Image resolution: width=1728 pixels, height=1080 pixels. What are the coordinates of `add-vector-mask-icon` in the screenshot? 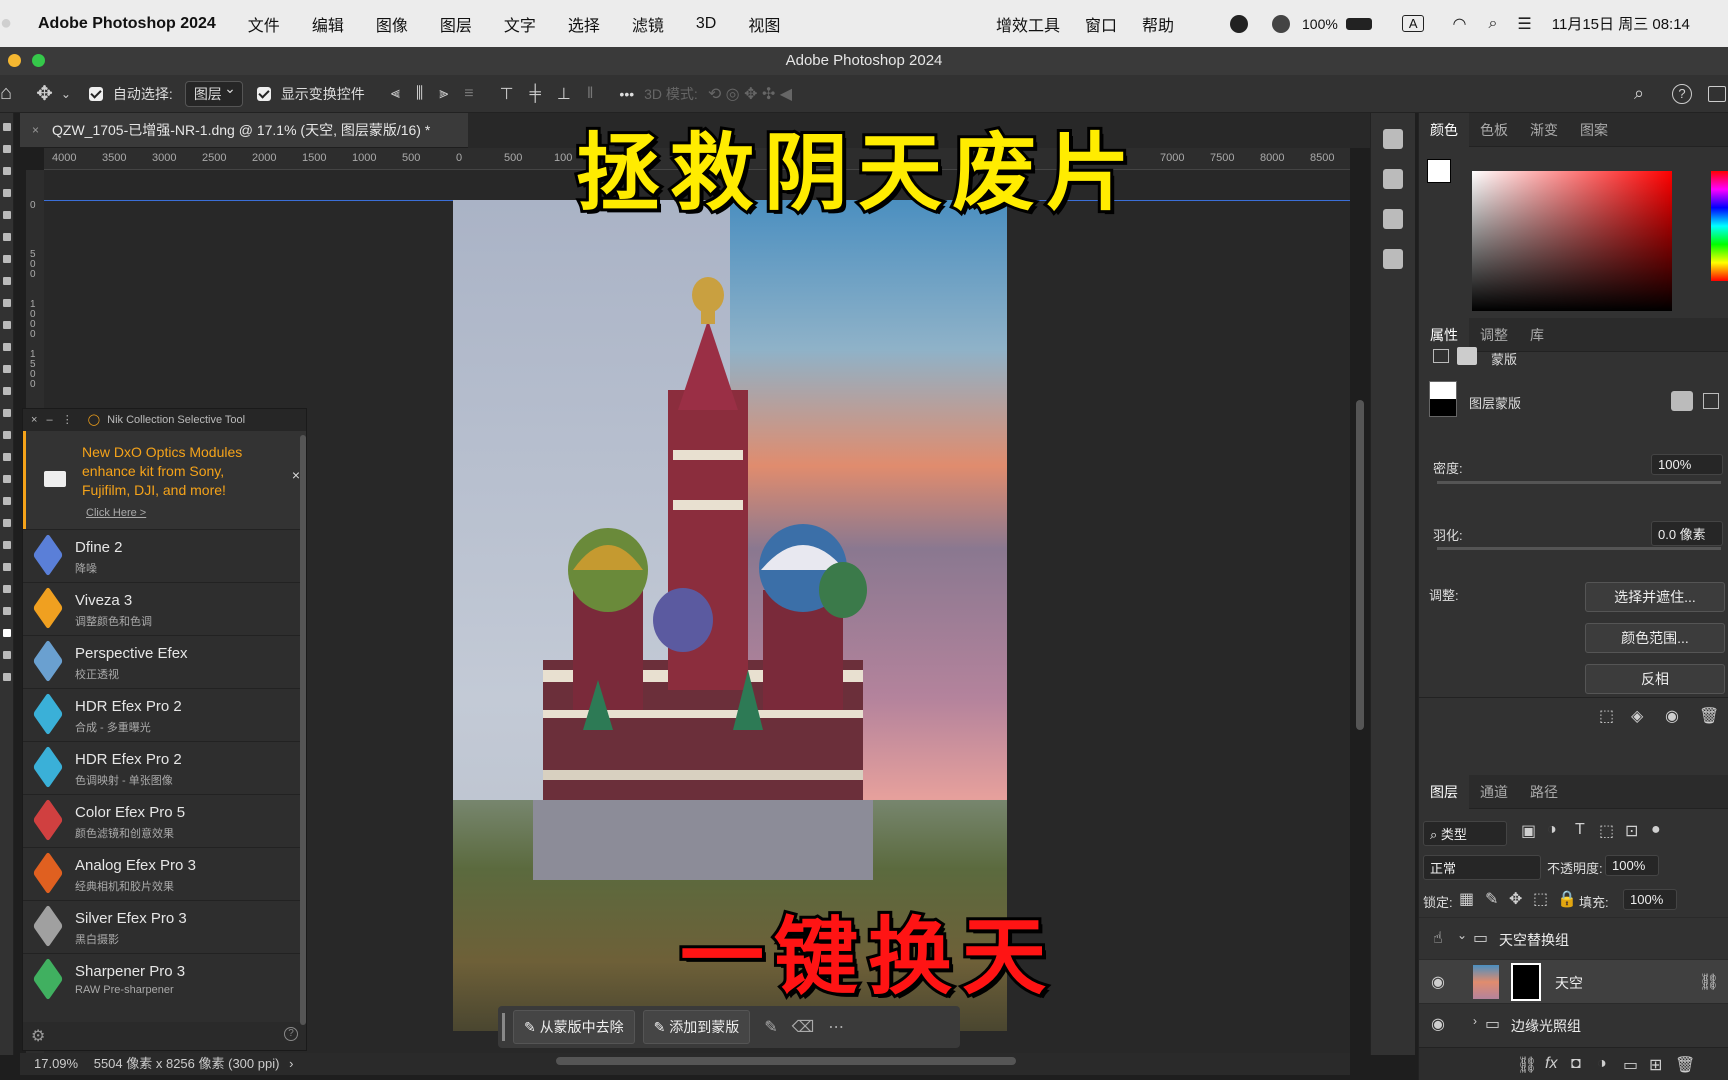 It's located at (1711, 401).